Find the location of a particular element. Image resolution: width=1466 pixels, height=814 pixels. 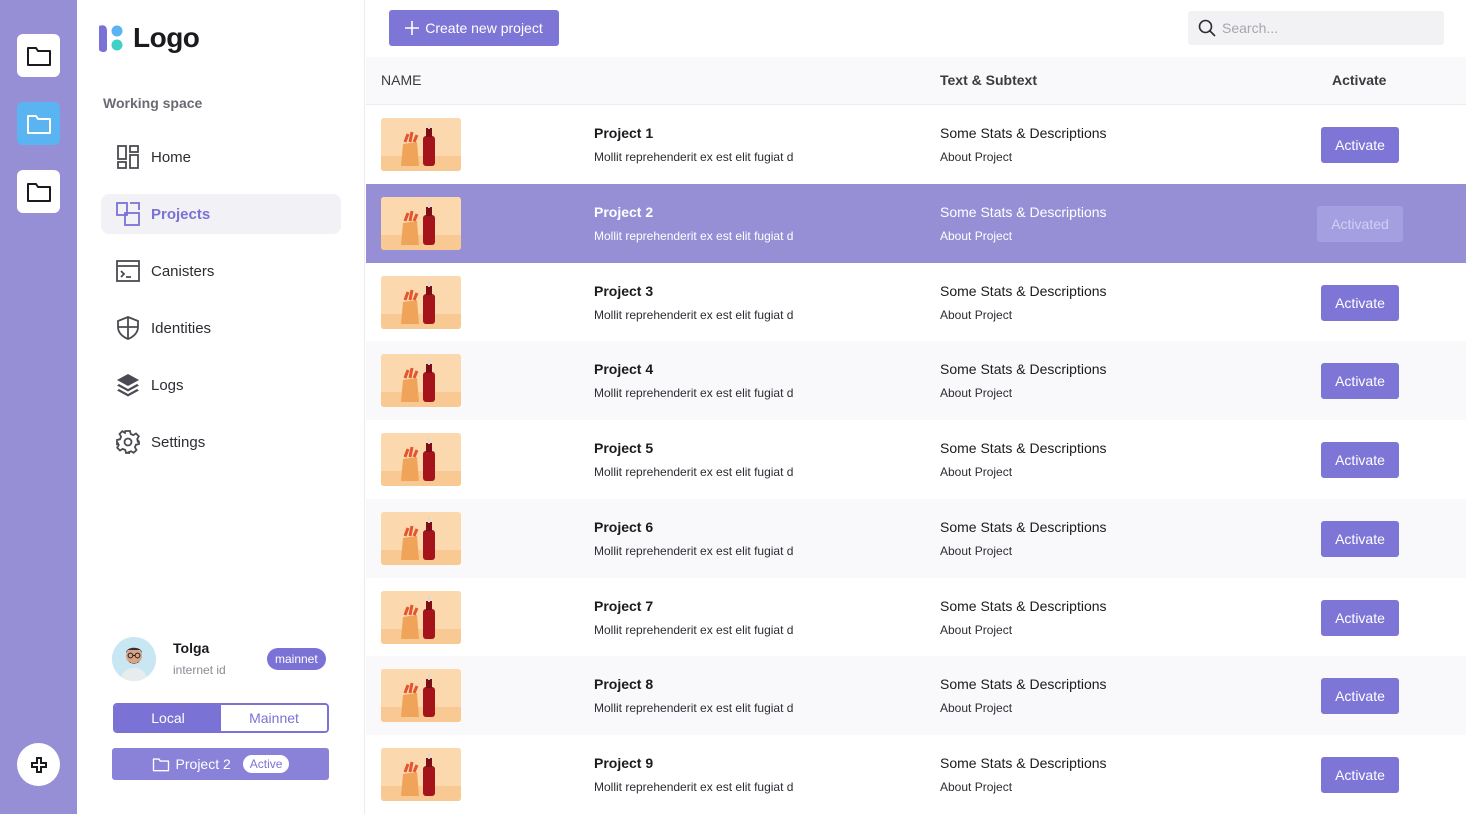

nav-item-identities: Identities is located at coordinates (221, 328).